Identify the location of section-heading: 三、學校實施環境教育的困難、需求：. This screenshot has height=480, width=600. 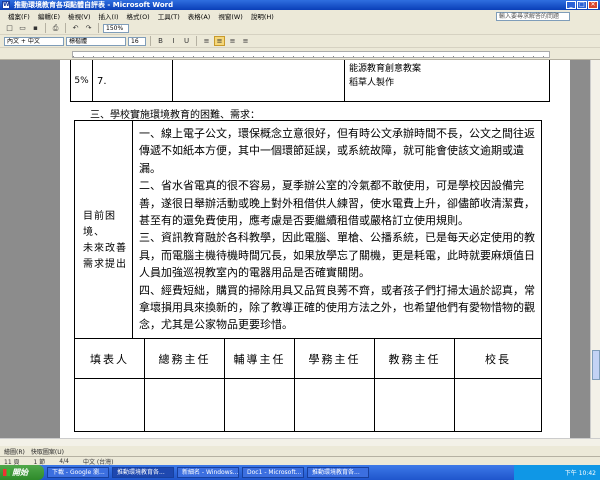
(175, 115).